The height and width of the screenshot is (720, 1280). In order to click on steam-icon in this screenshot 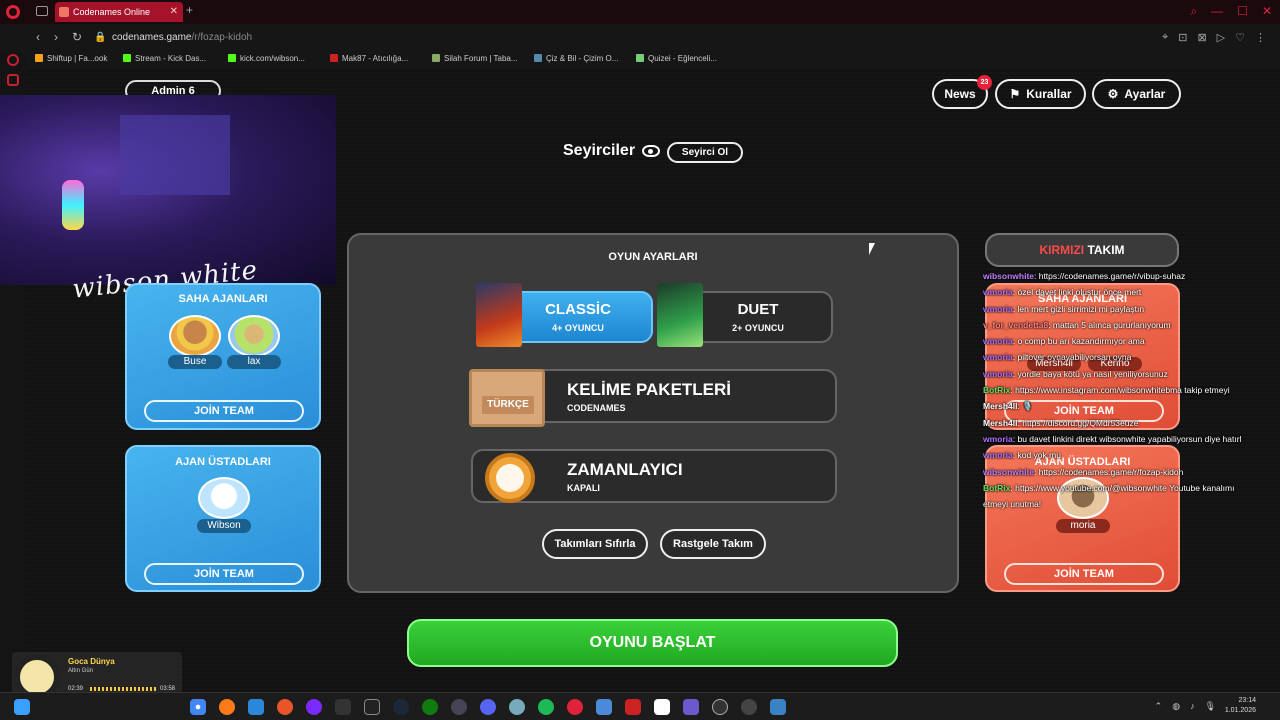, I will do `click(401, 707)`.